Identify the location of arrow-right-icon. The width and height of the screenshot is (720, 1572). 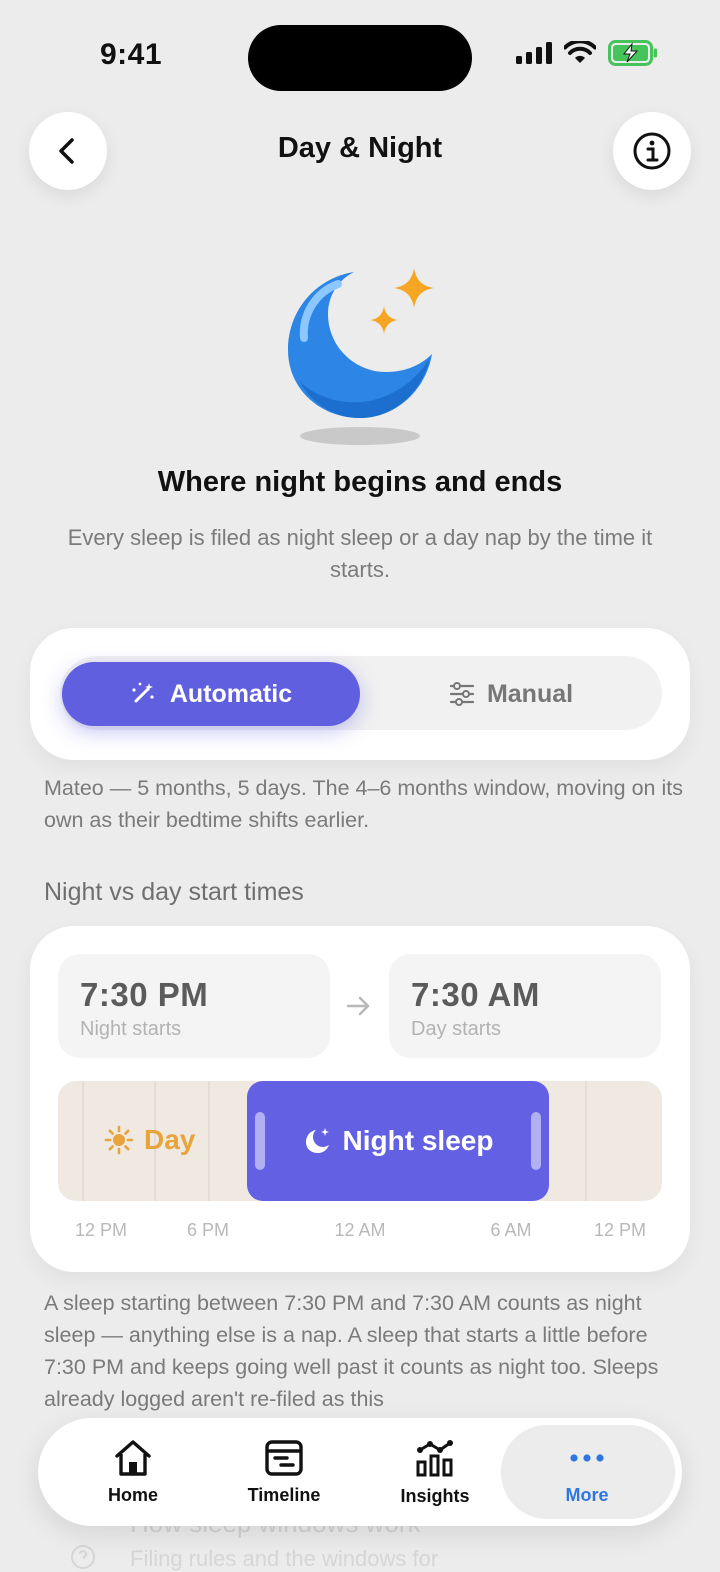
(358, 1006).